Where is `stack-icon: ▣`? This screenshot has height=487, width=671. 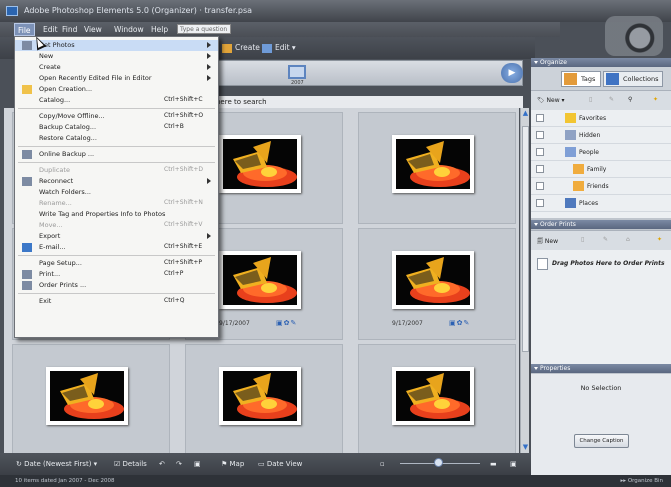
stack-icon: ▣ is located at coordinates (197, 464).